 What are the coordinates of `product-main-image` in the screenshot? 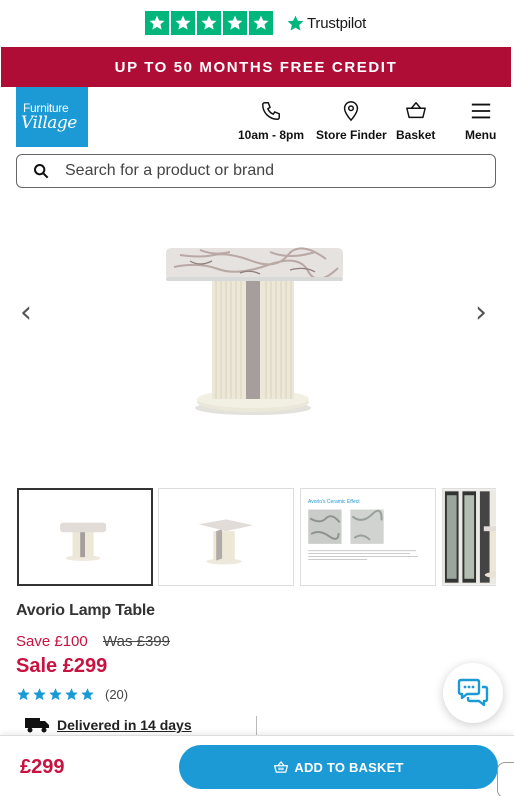 It's located at (255, 330).